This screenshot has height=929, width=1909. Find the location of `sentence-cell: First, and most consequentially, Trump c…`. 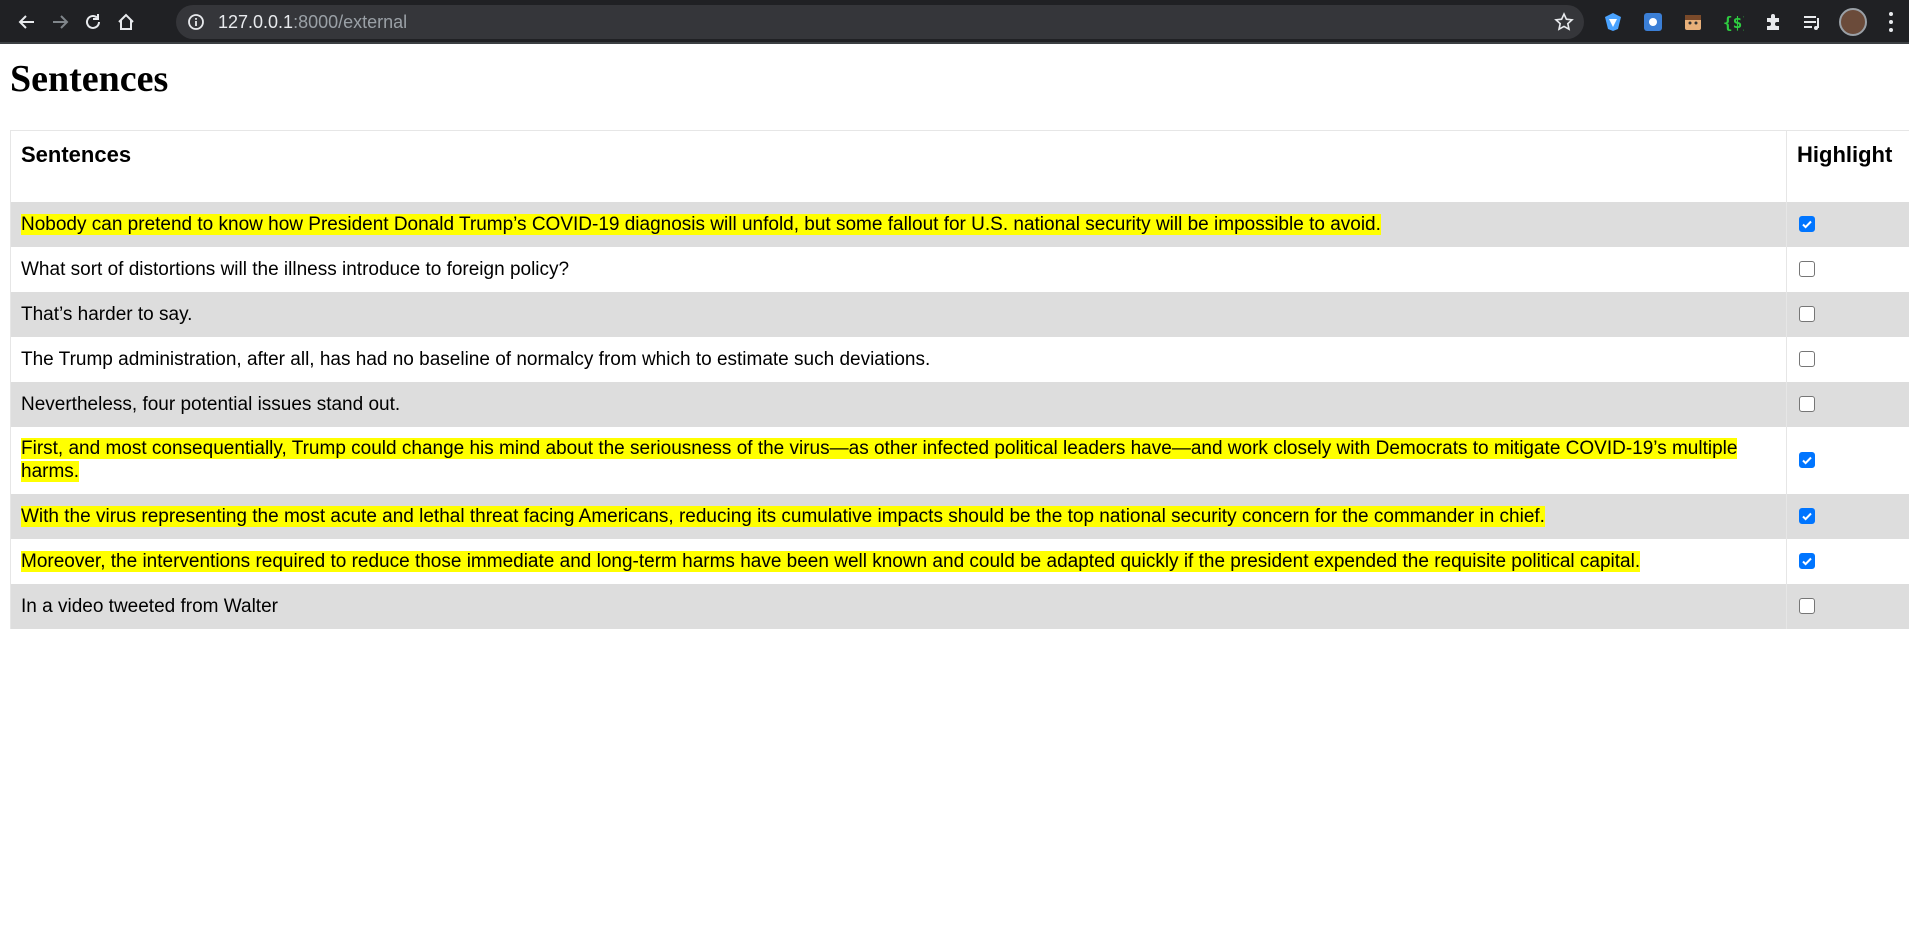

sentence-cell: First, and most consequentially, Trump c… is located at coordinates (898, 460).